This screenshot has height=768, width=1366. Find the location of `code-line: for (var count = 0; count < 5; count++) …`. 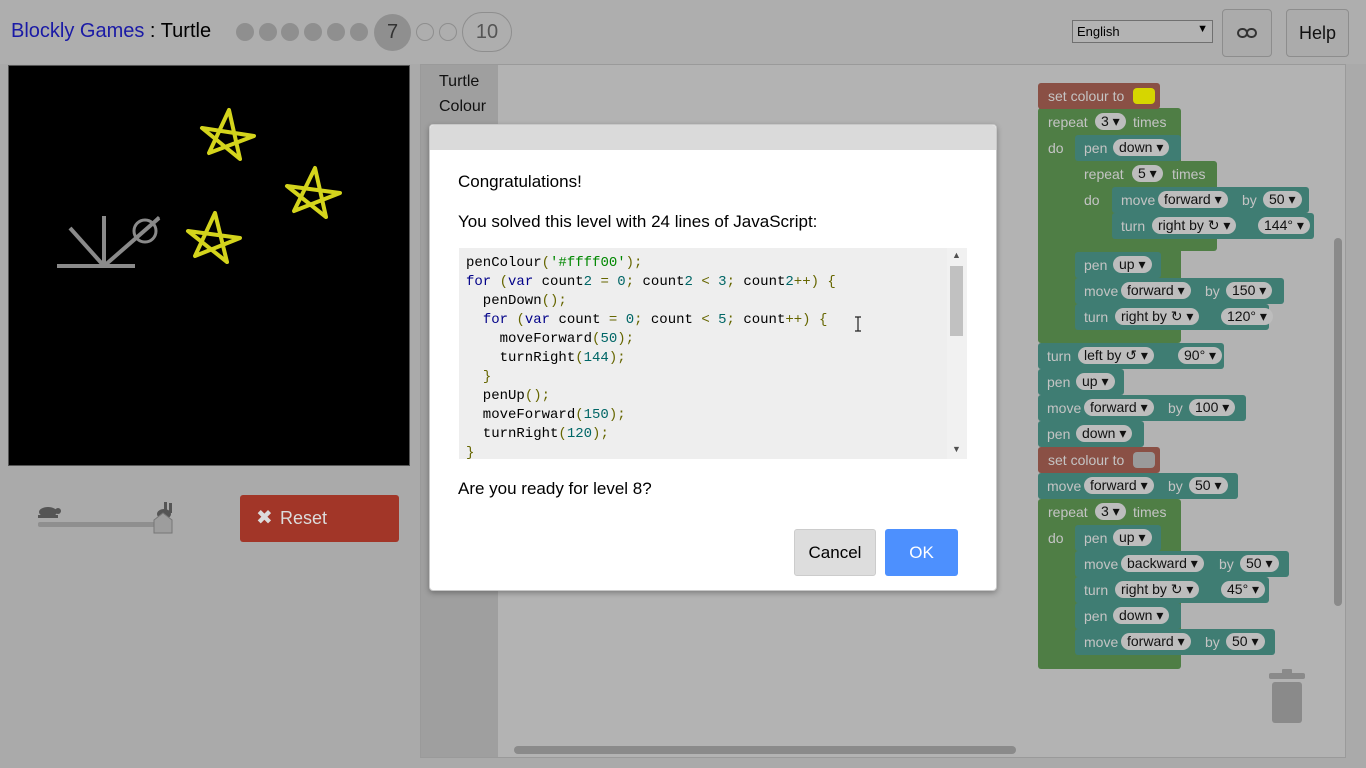

code-line: for (var count = 0; count < 5; count++) … is located at coordinates (655, 320).